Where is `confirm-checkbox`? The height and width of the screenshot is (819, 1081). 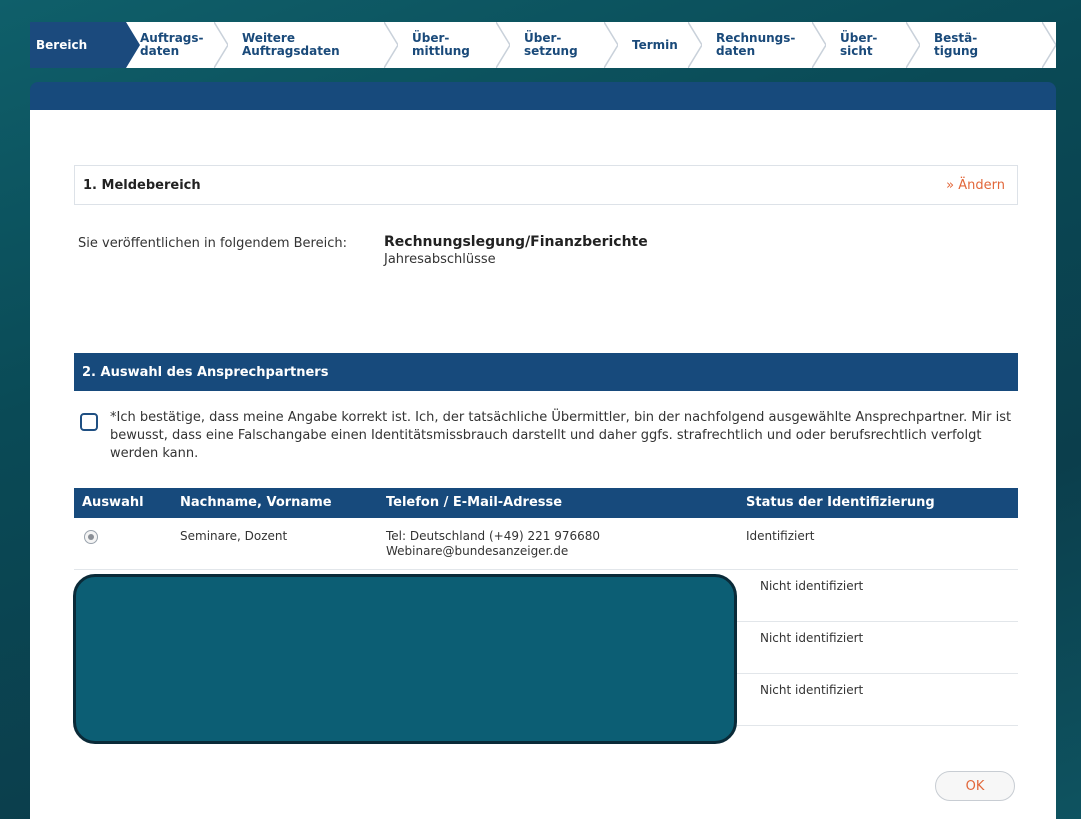
confirm-checkbox is located at coordinates (89, 422).